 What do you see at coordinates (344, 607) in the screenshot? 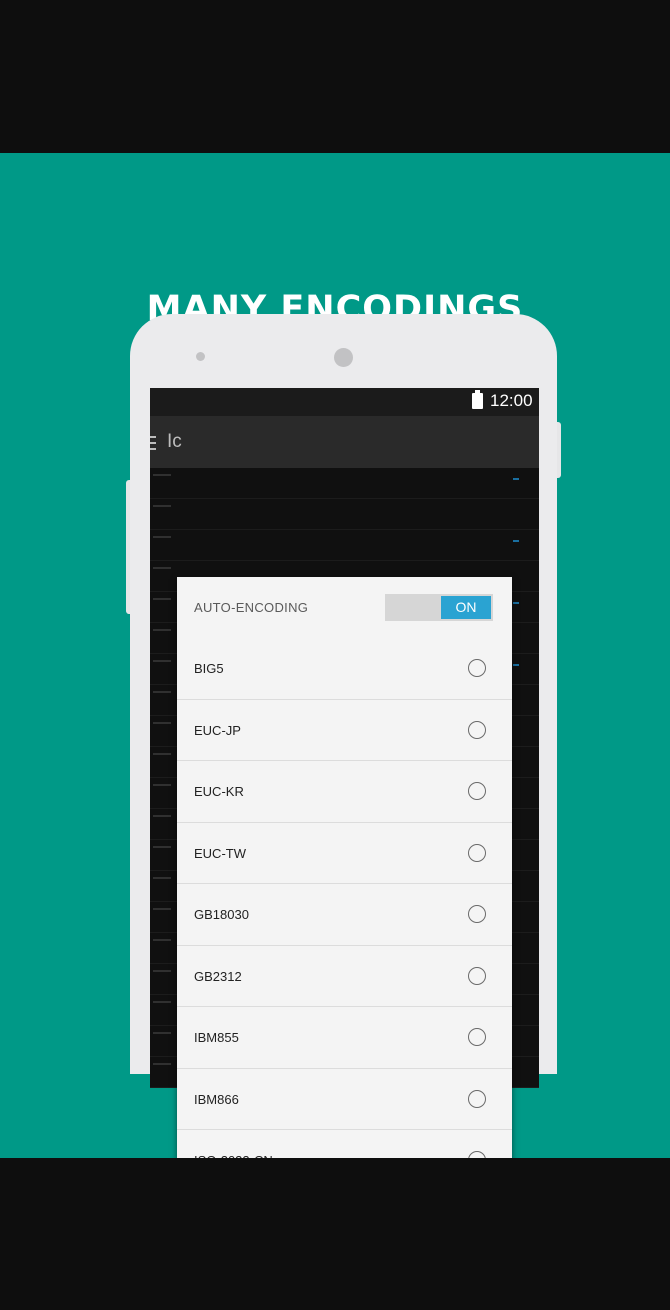
I see `auto-encoding-row: AUTO-ENCODING ON` at bounding box center [344, 607].